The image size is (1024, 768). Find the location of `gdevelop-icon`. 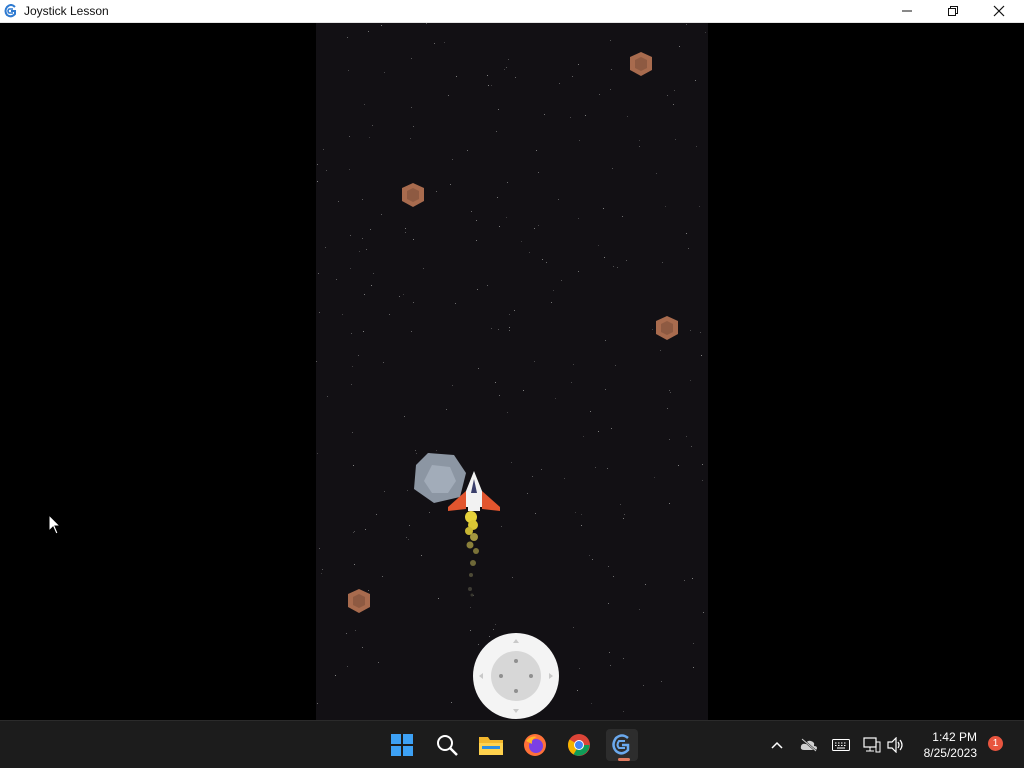

gdevelop-icon is located at coordinates (10, 11).